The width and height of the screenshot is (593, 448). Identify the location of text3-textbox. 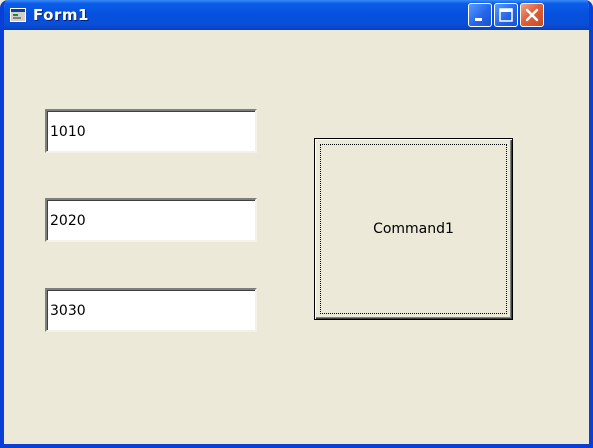
(151, 310).